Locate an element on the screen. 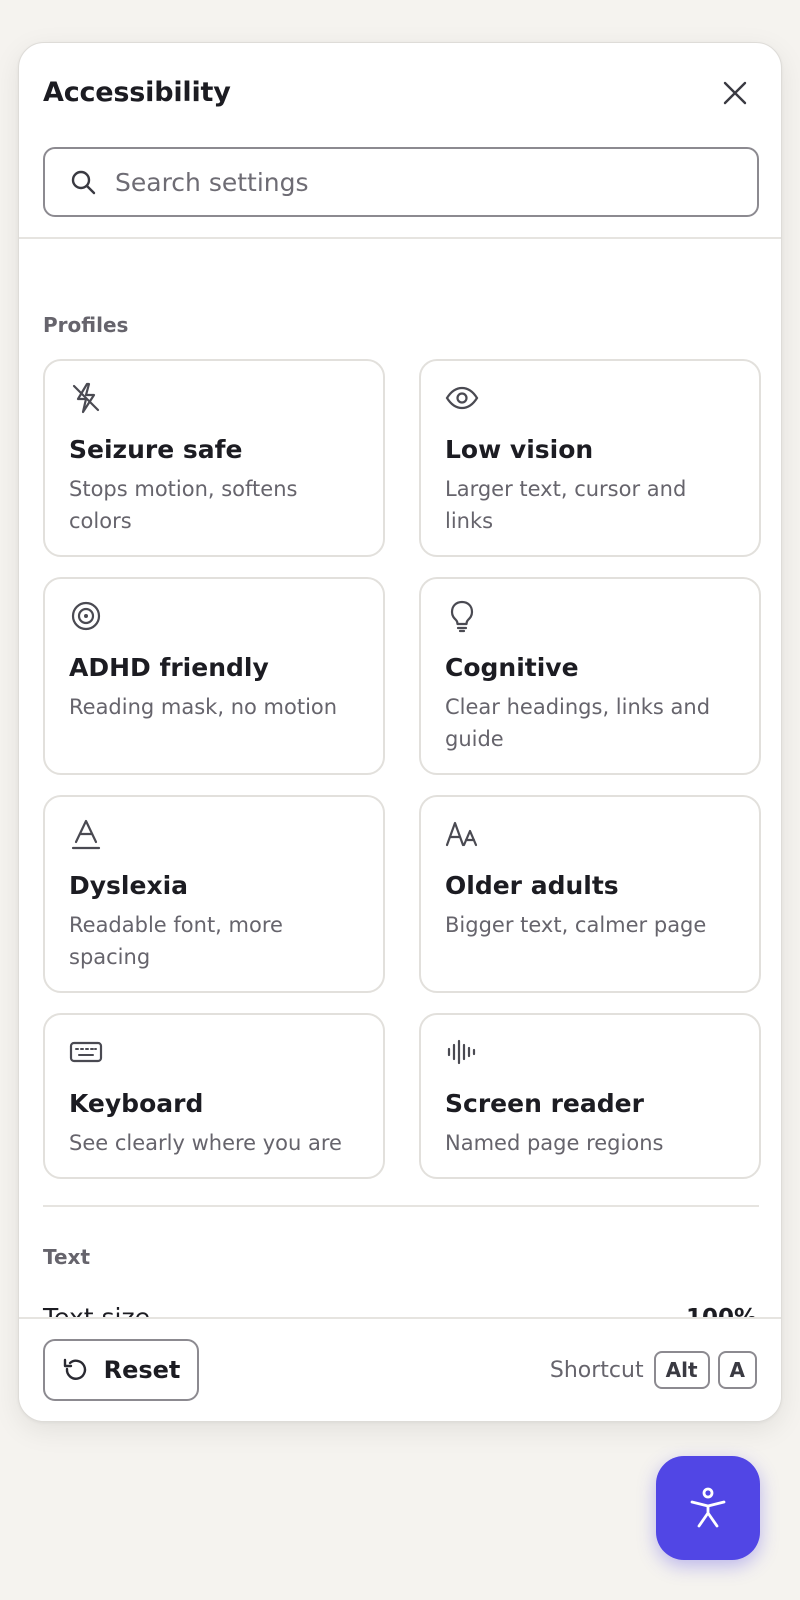  profile-card-screen-reader: Screen reader Named page regions is located at coordinates (590, 1096).